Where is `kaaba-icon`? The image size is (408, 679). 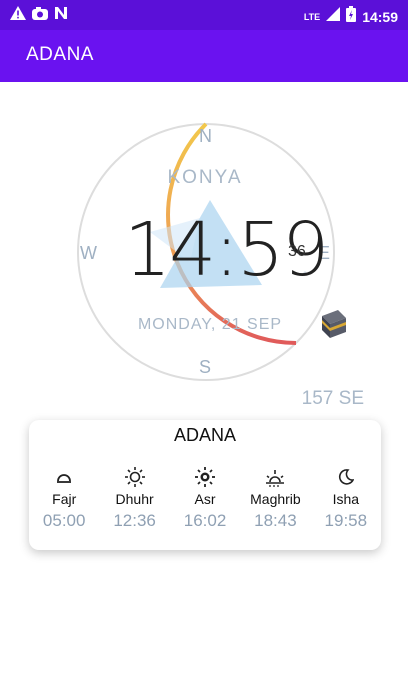
kaaba-icon is located at coordinates (333, 323).